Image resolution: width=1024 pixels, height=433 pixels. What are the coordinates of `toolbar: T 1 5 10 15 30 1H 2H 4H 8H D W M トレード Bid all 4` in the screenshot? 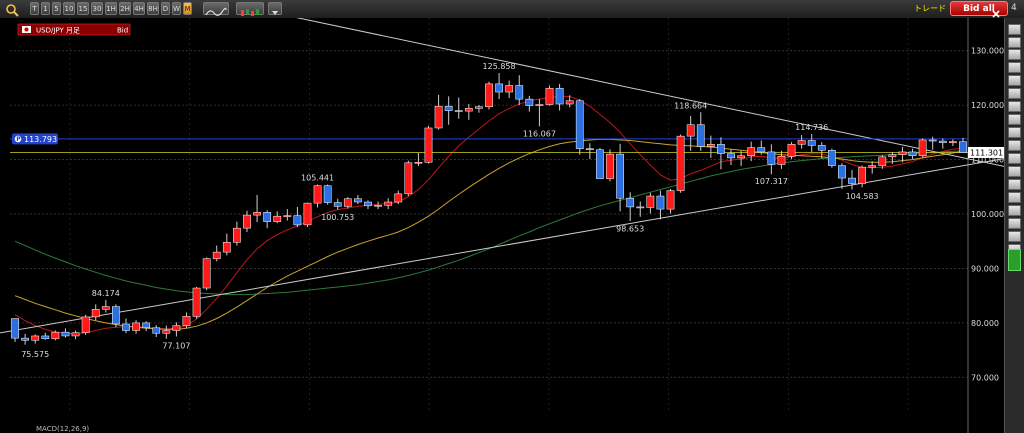 It's located at (512, 16).